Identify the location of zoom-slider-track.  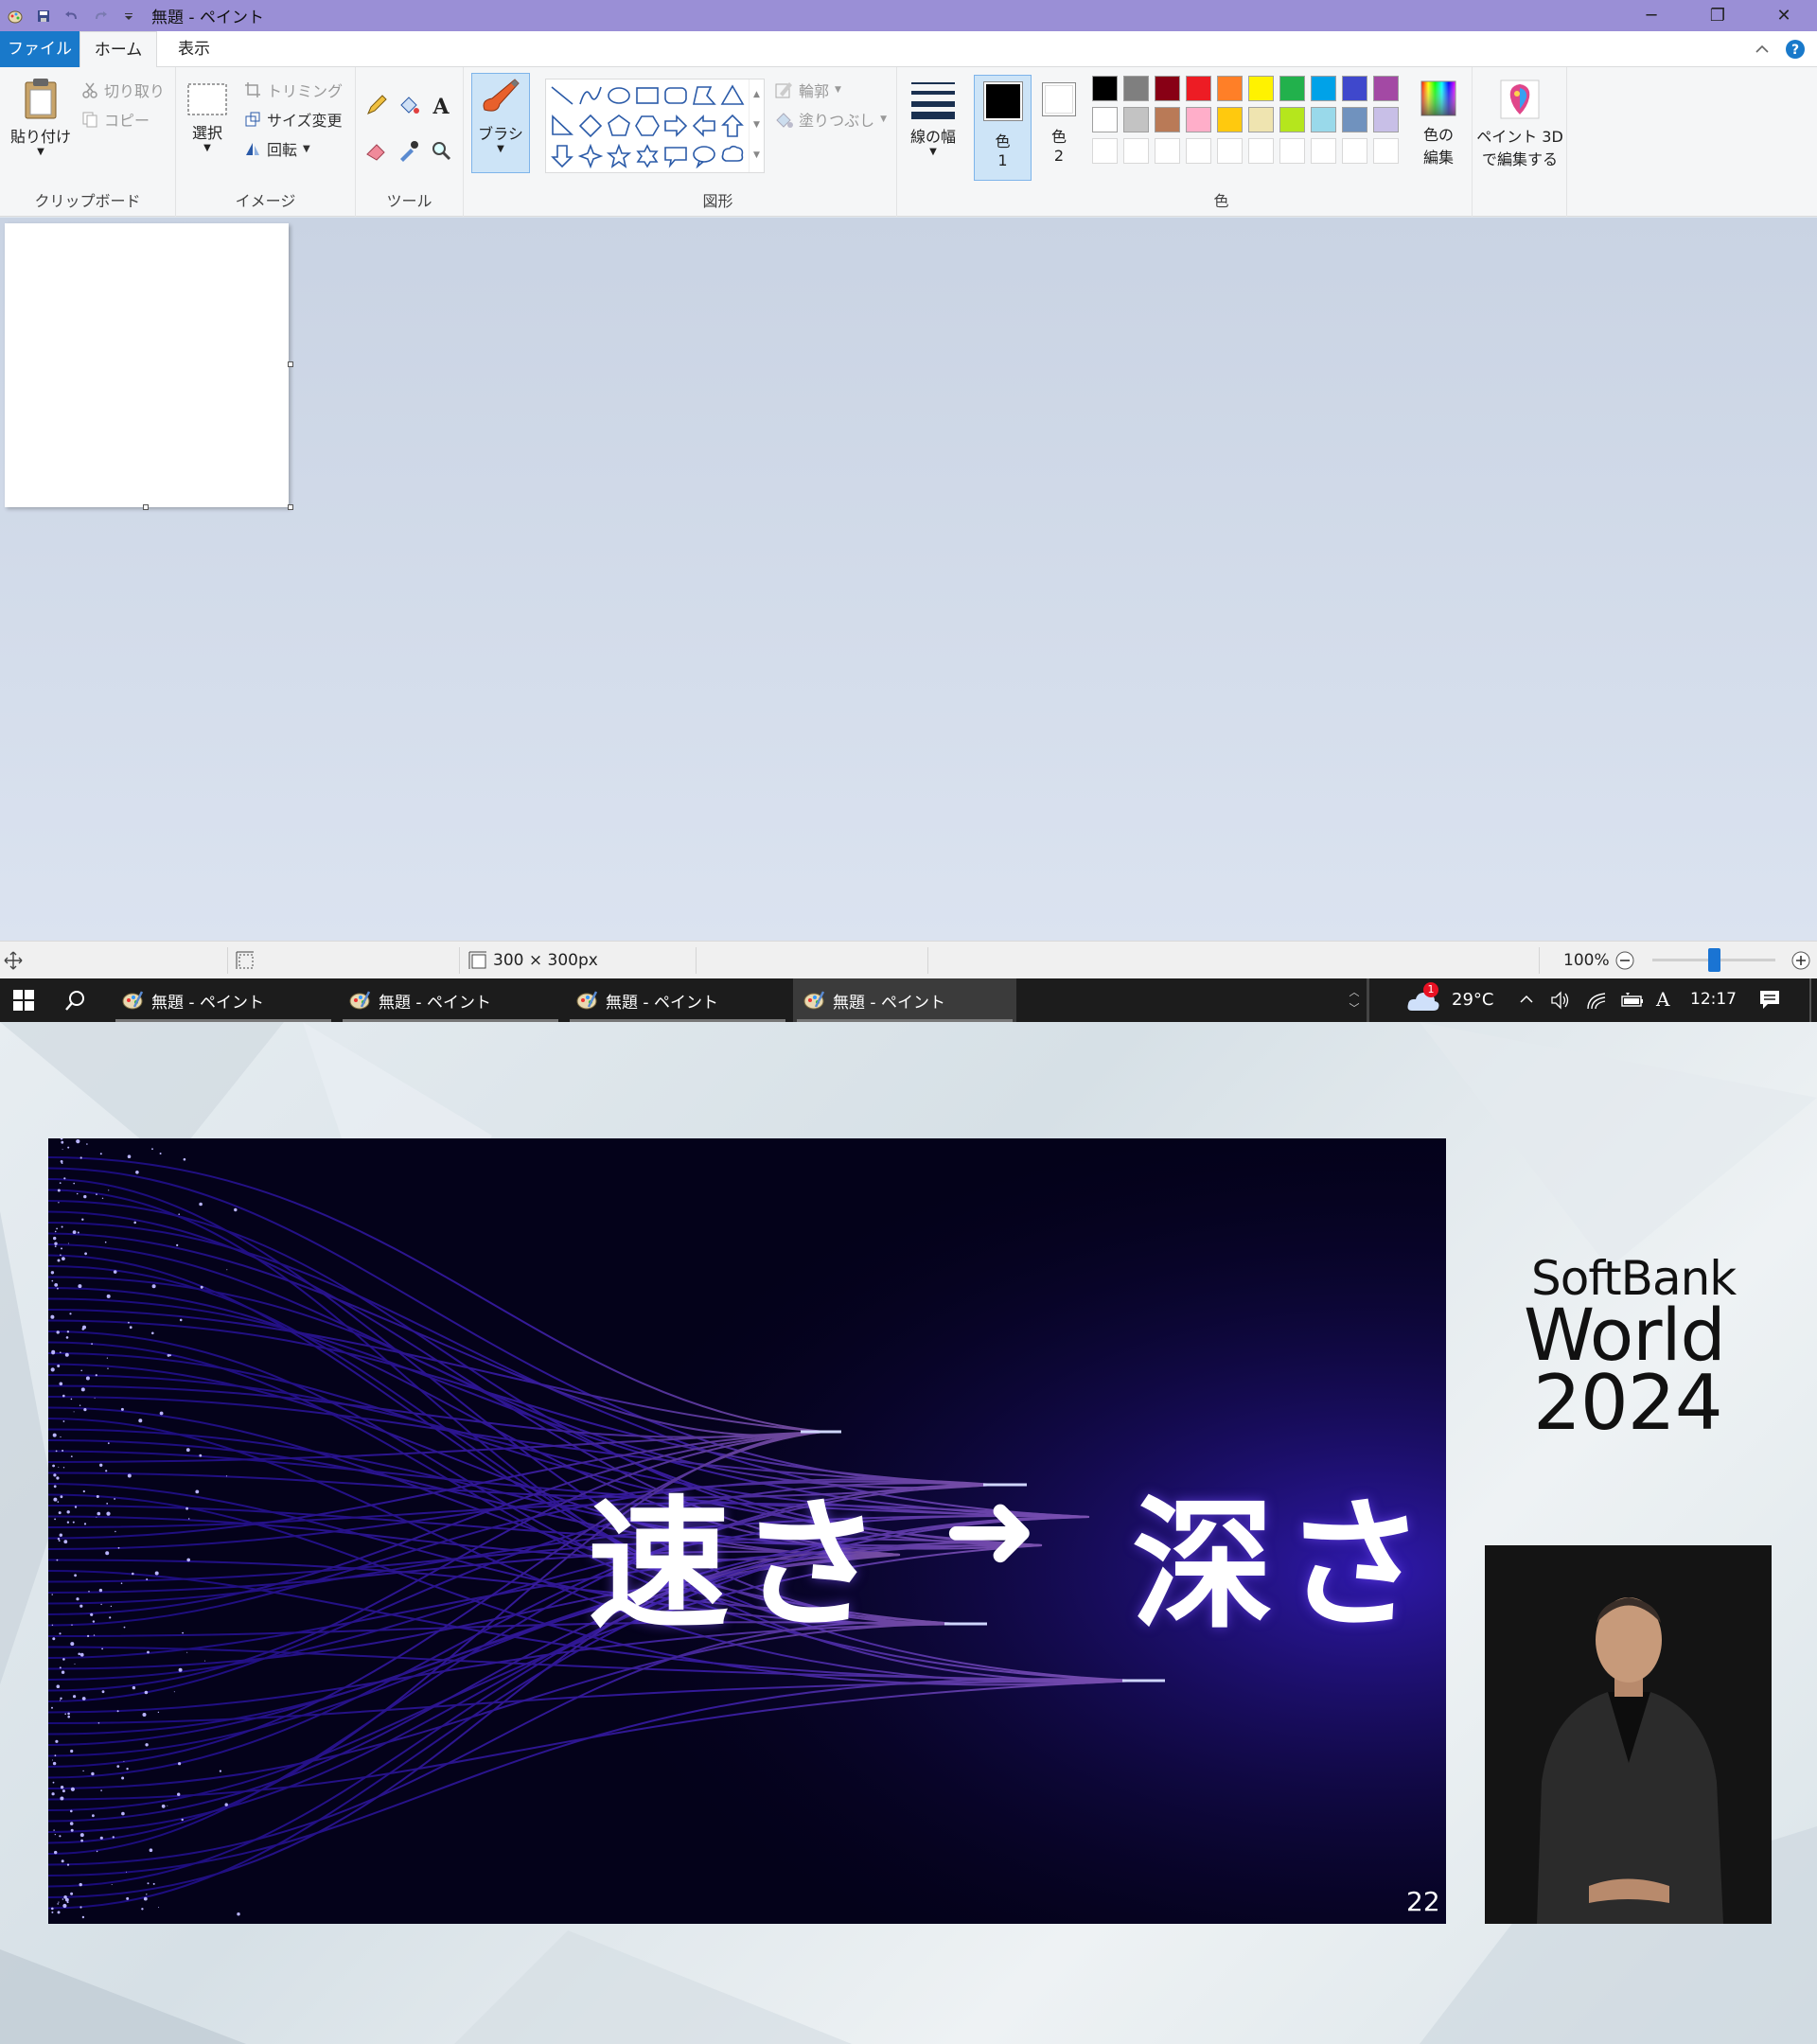
(1713, 960).